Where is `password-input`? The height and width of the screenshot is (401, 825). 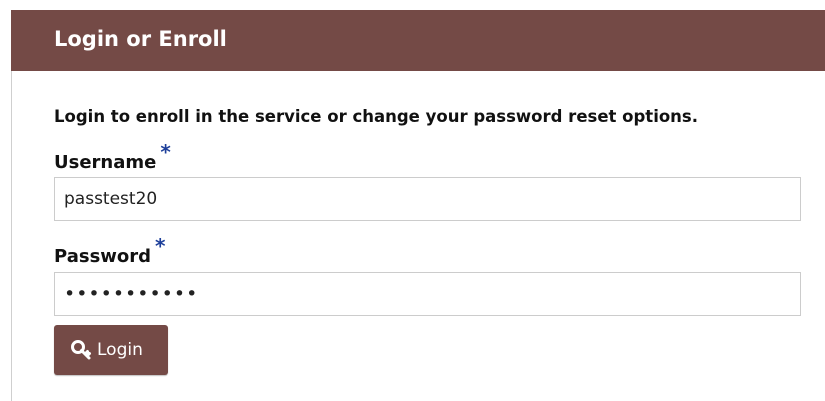 password-input is located at coordinates (427, 294).